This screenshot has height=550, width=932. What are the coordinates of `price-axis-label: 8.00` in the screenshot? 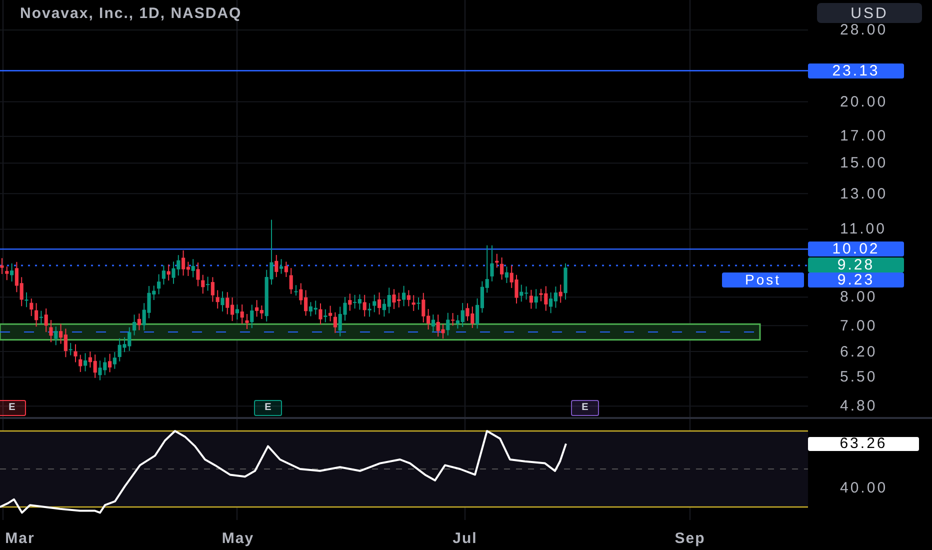 It's located at (859, 297).